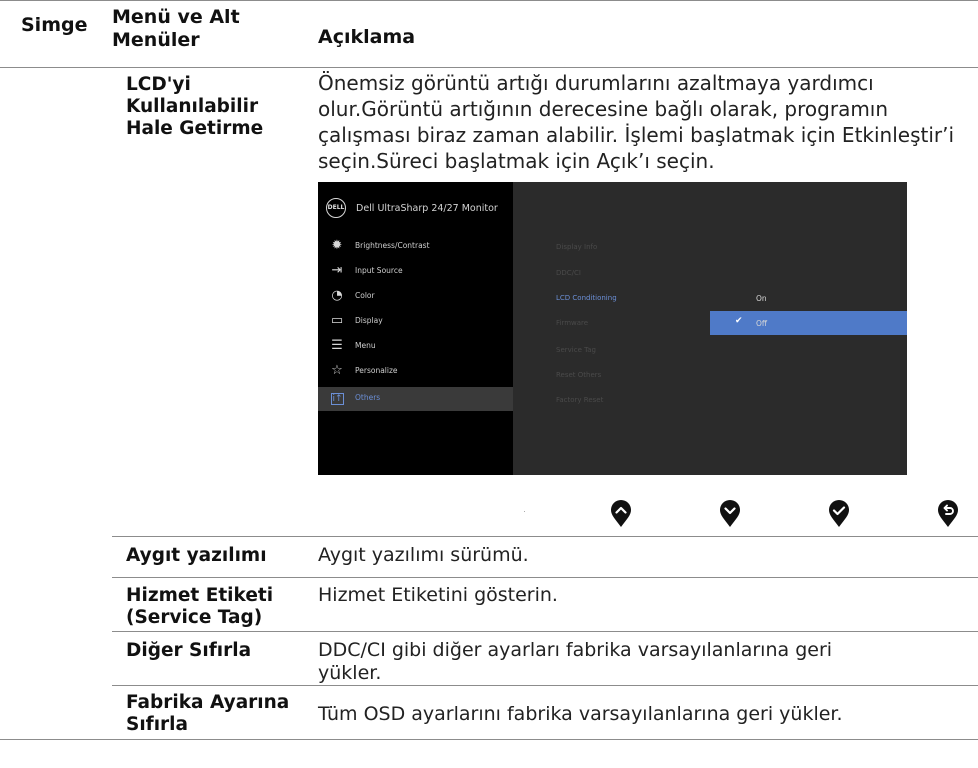  I want to click on osd-option-label: On, so click(761, 298).